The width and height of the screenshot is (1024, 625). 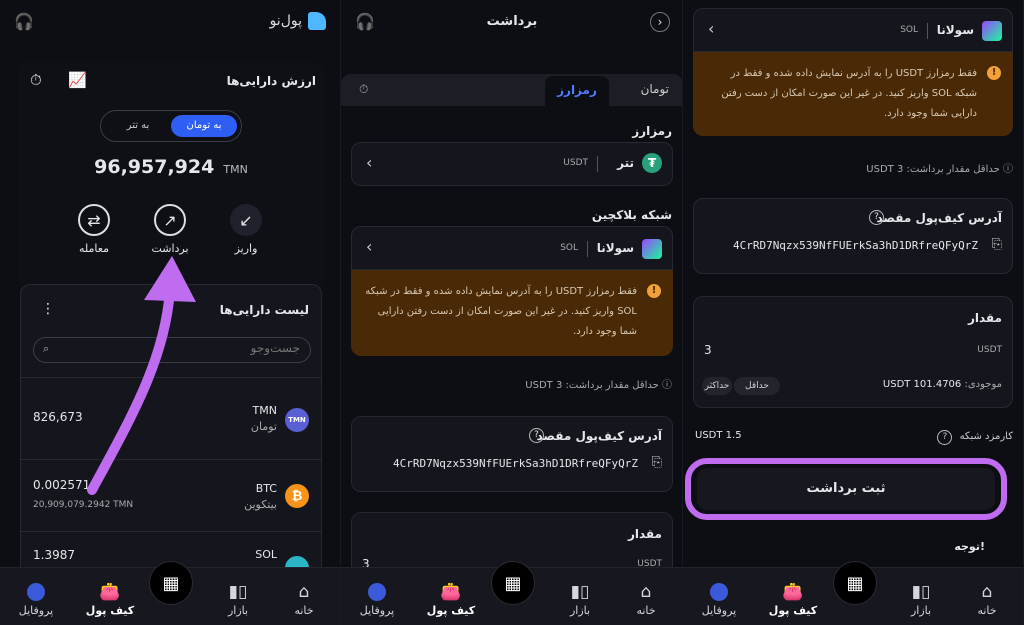 What do you see at coordinates (717, 386) in the screenshot?
I see `max-pill-button: حداکثر` at bounding box center [717, 386].